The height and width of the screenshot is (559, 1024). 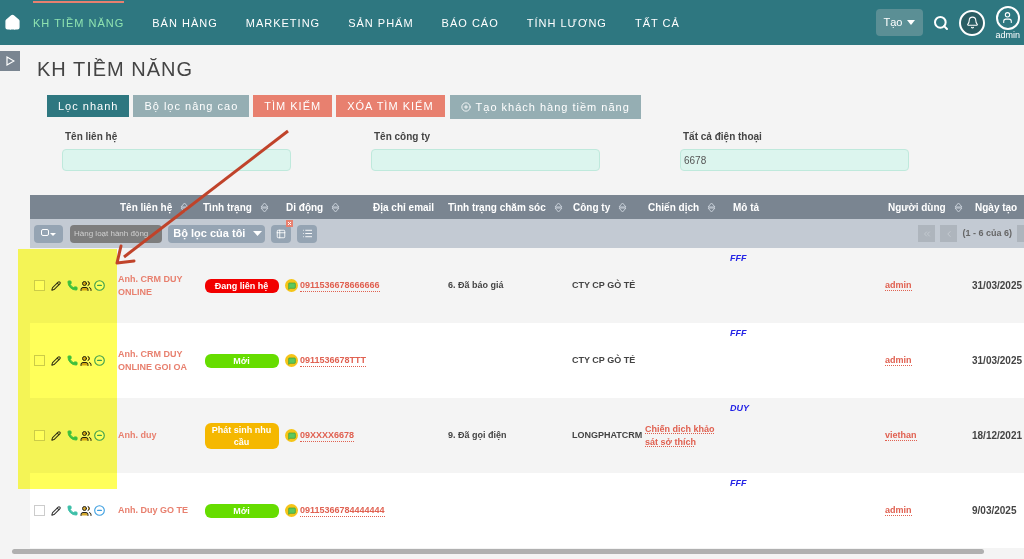 I want to click on my-filter-select: Bộ lọc của tôi, so click(x=217, y=233).